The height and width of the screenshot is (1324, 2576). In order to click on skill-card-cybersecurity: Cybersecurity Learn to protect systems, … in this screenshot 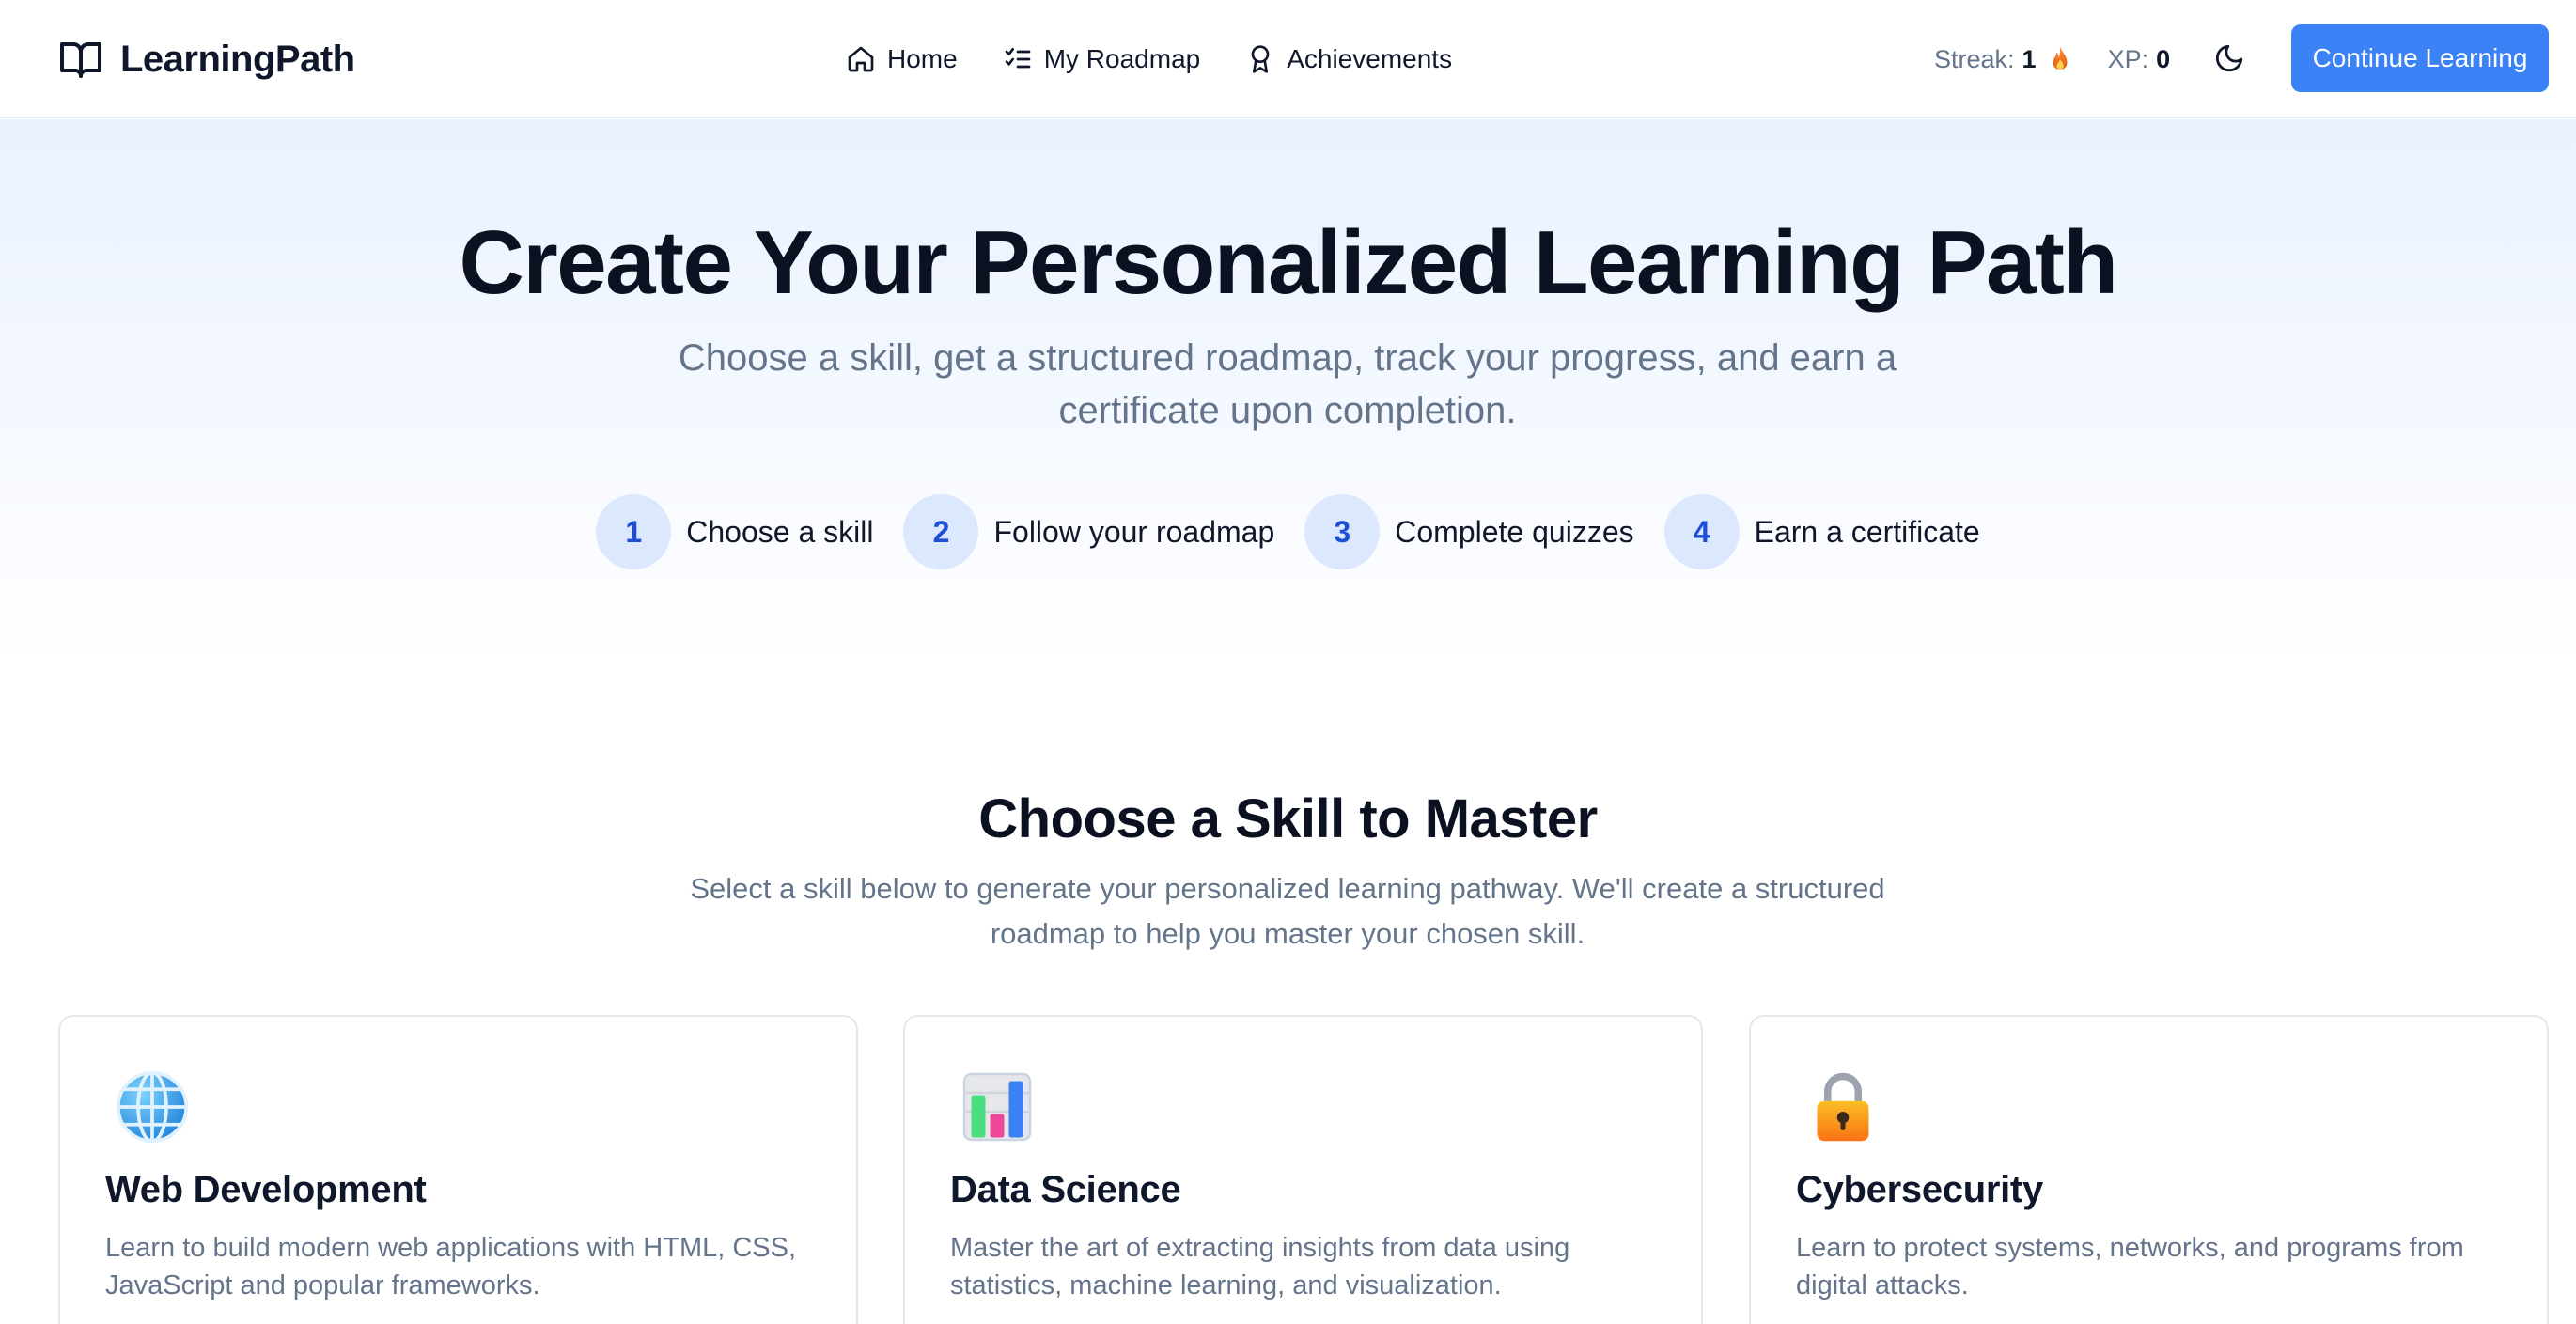, I will do `click(2149, 1169)`.